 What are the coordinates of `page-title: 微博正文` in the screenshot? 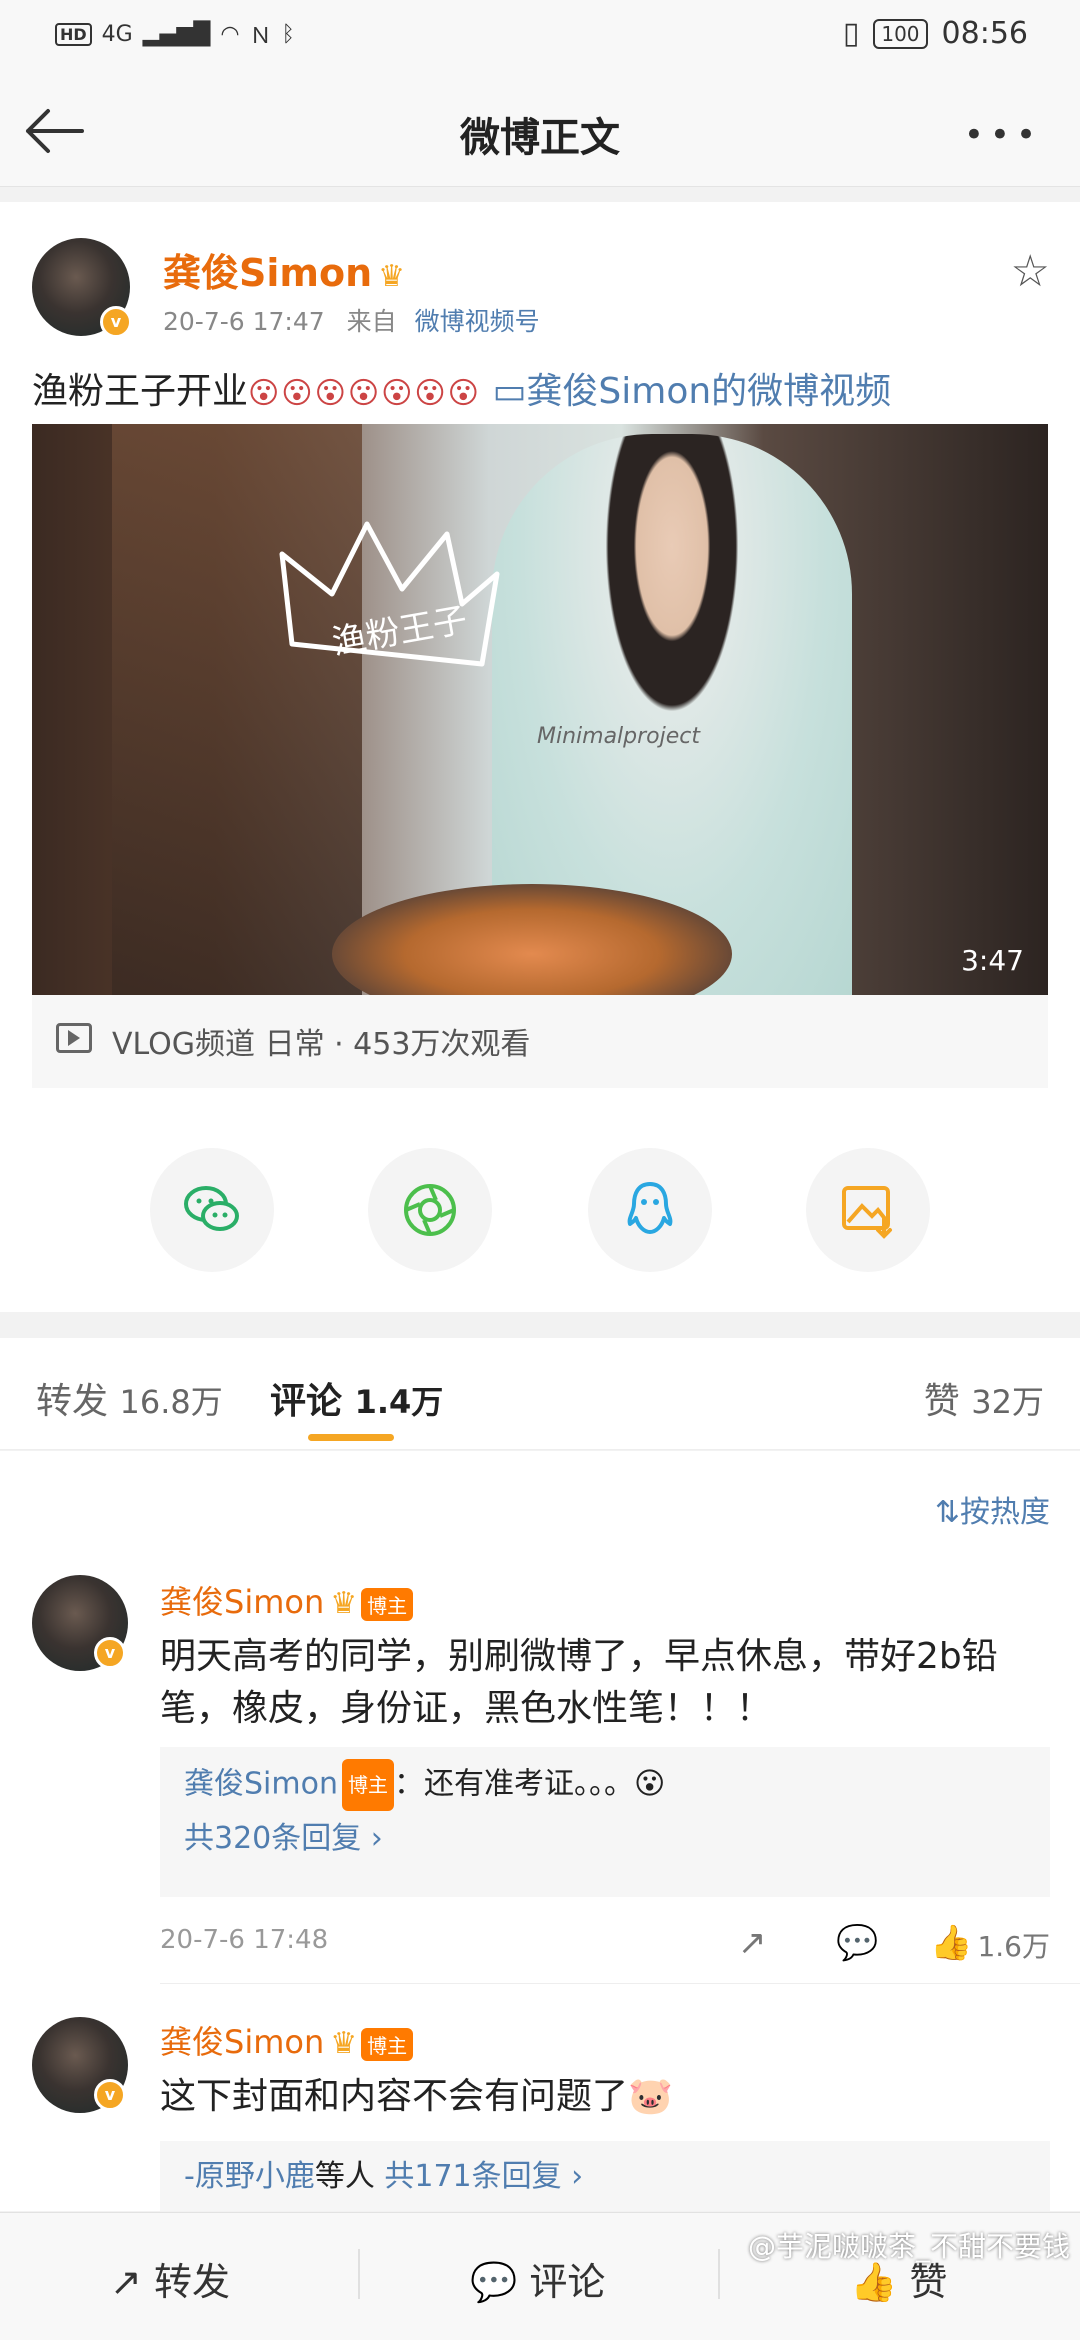 It's located at (540, 138).